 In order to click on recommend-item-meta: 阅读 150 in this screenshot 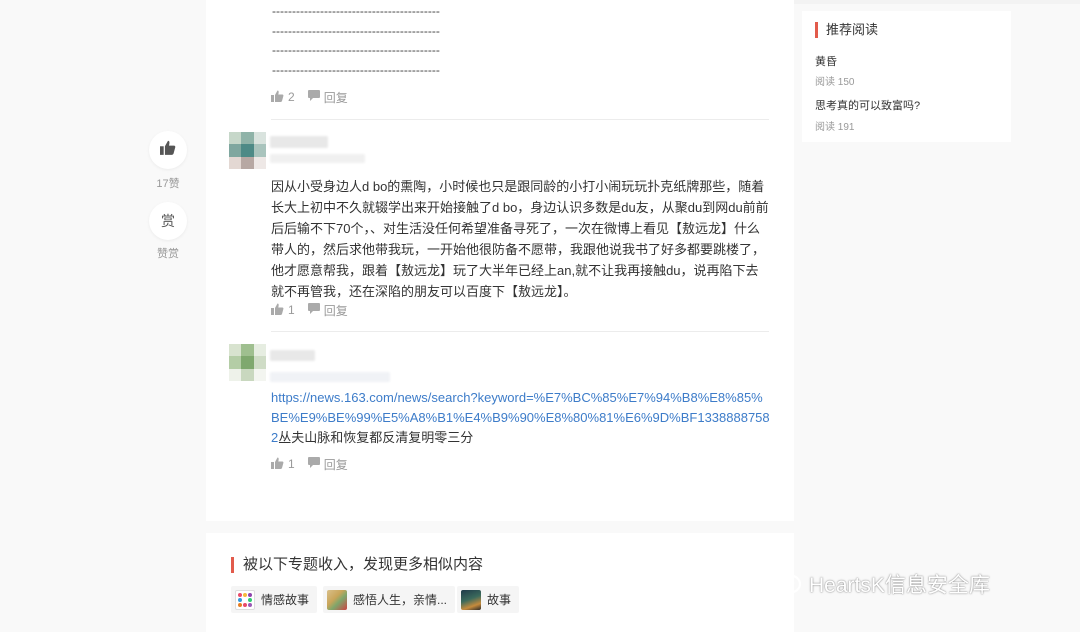, I will do `click(835, 82)`.